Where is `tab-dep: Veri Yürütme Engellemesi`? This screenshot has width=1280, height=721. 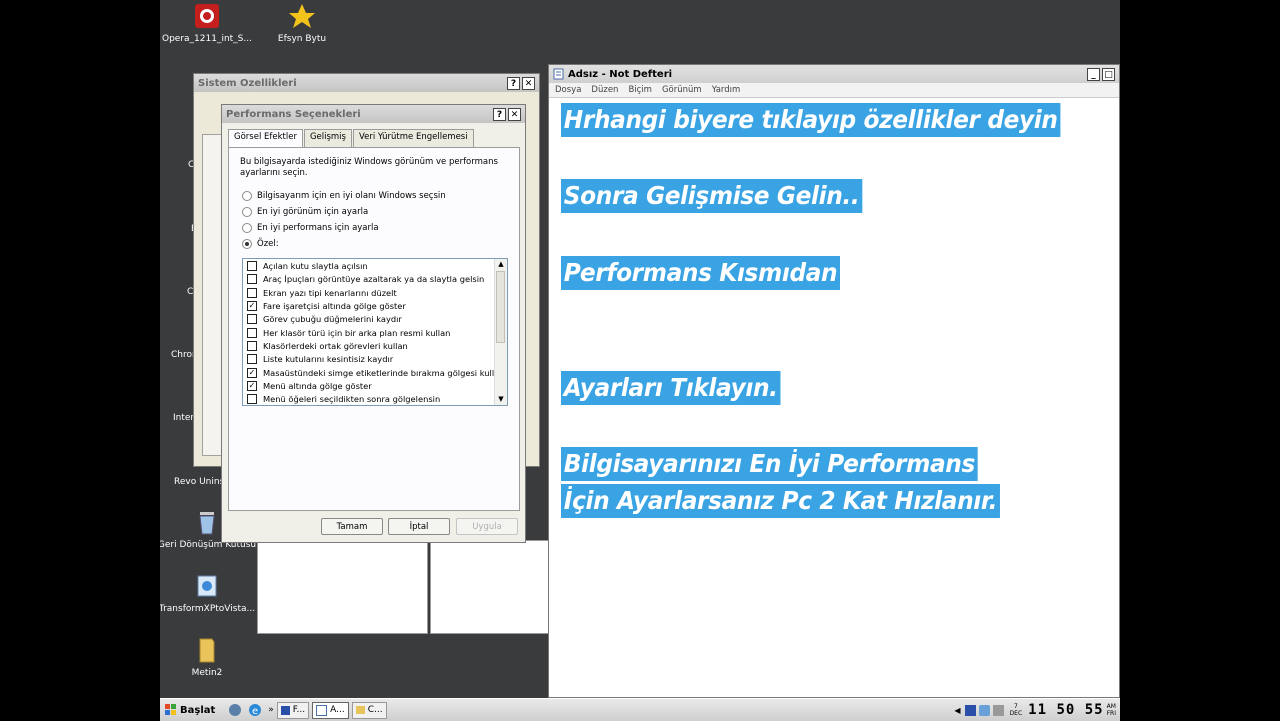 tab-dep: Veri Yürütme Engellemesi is located at coordinates (413, 138).